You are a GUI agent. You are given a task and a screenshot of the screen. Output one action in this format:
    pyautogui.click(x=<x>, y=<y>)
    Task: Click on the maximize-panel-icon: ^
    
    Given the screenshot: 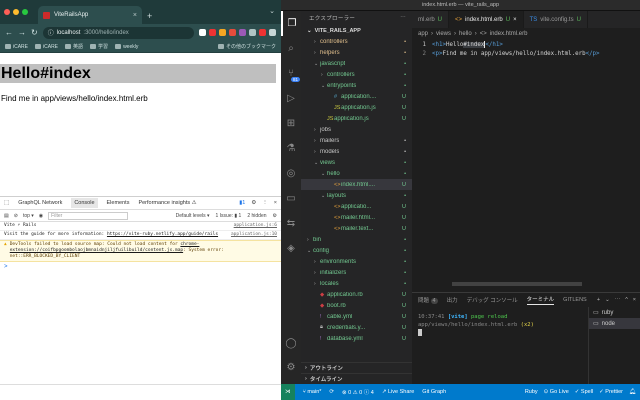 What is the action you would take?
    pyautogui.click(x=626, y=300)
    